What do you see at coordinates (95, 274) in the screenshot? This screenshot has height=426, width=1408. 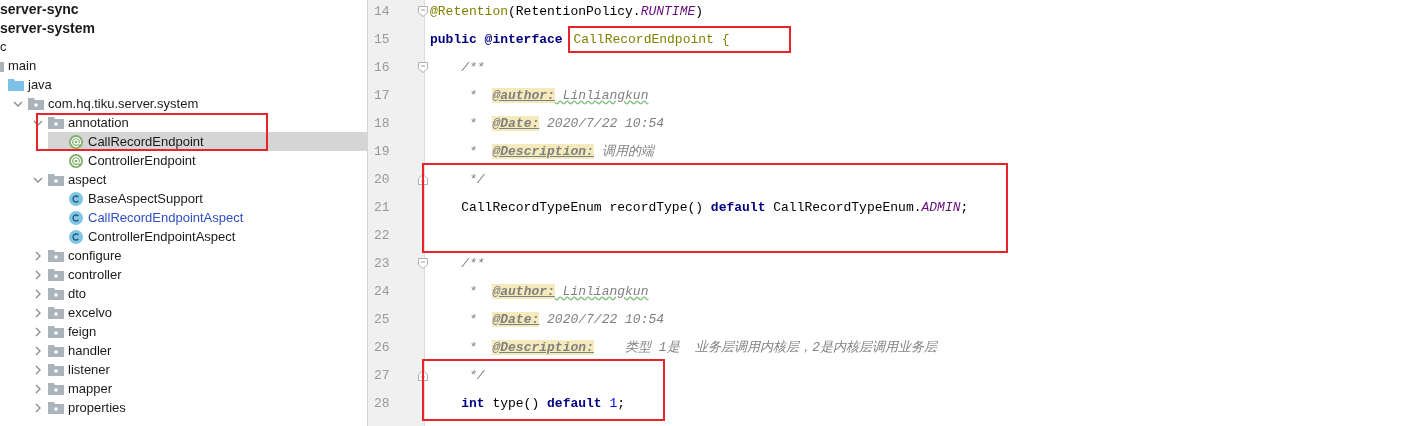 I see `tree-label: controller` at bounding box center [95, 274].